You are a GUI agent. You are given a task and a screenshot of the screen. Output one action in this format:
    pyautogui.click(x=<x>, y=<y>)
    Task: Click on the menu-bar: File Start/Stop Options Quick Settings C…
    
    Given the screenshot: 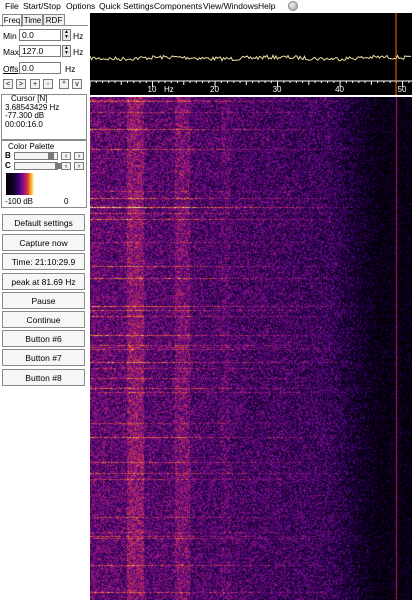 What is the action you would take?
    pyautogui.click(x=206, y=6)
    